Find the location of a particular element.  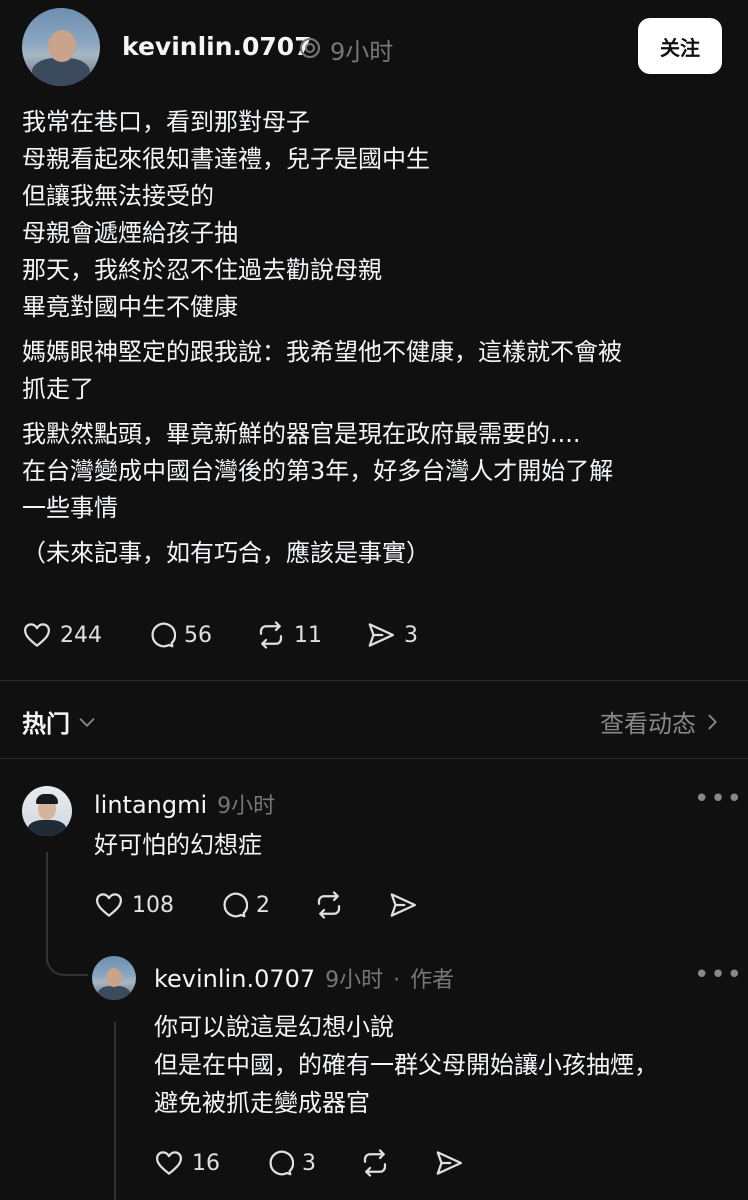

reply-author: lintangmi is located at coordinates (150, 805).